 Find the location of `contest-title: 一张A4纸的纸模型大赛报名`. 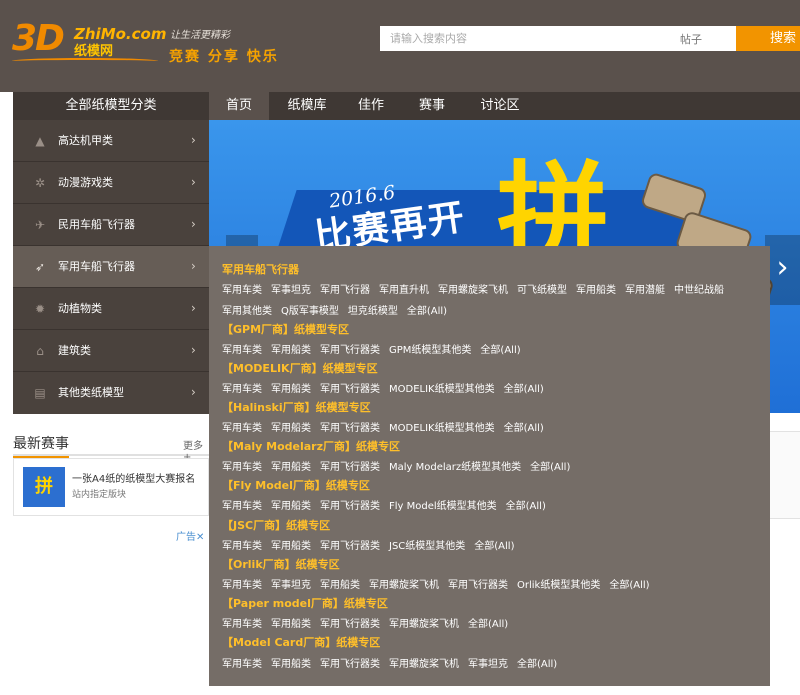

contest-title: 一张A4纸的纸模型大赛报名 is located at coordinates (133, 477).